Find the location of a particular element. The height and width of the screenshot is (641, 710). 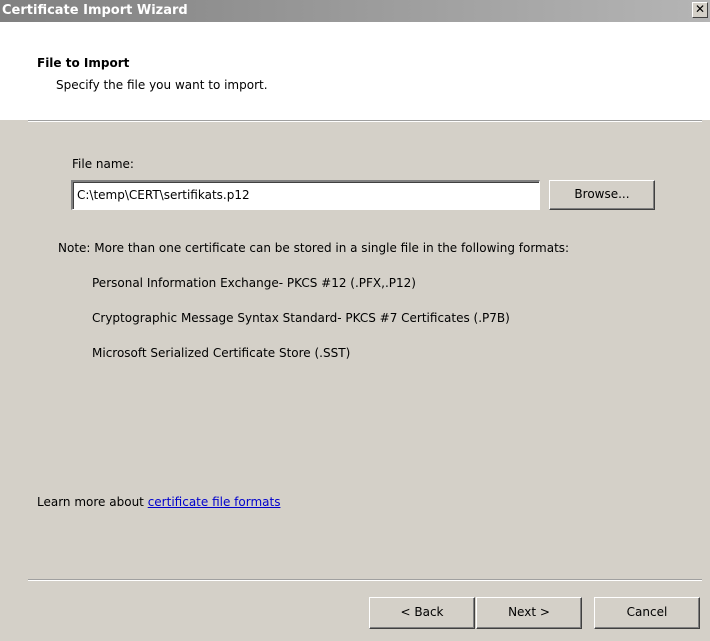

file-name-field: C:\temp\CERT\sertifikats.p12 is located at coordinates (305, 195).